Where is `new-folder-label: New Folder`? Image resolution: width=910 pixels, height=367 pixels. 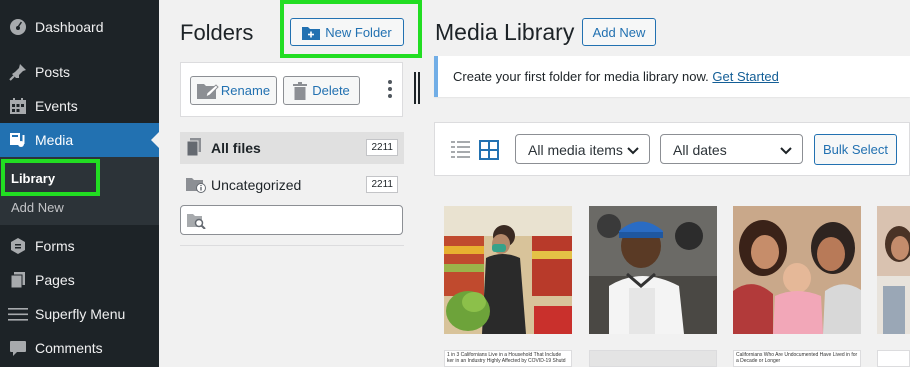
new-folder-label: New Folder is located at coordinates (358, 32).